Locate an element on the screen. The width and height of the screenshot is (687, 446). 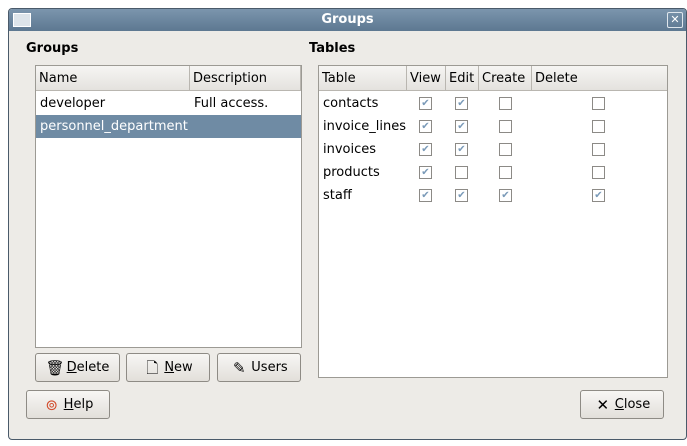
table-row: staff ✔ ✔ ✔ ✔ is located at coordinates (493, 195).